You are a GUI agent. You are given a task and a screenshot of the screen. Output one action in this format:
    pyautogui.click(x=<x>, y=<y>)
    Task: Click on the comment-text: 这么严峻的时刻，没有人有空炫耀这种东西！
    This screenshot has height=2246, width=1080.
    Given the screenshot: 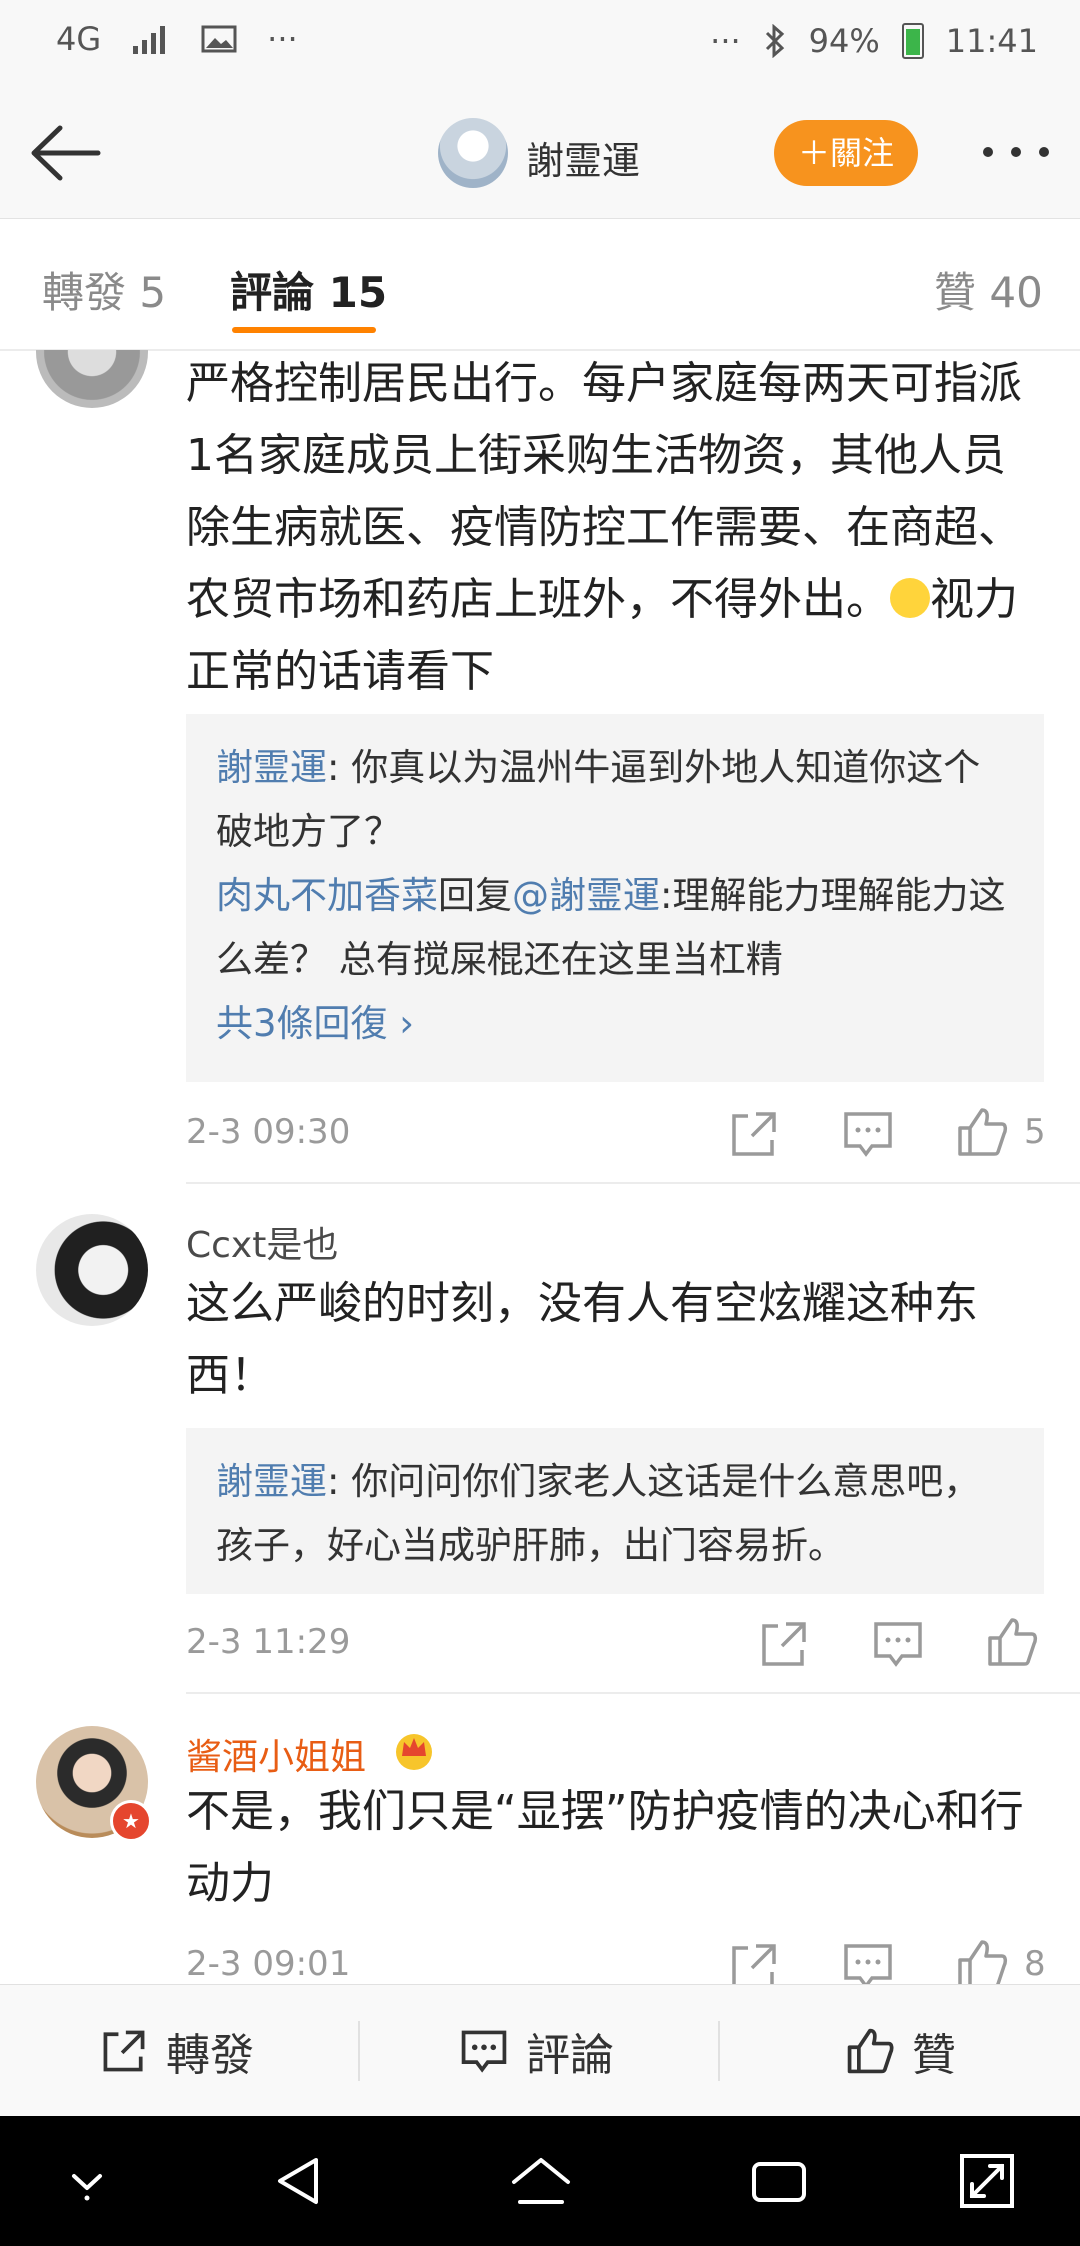 What is the action you would take?
    pyautogui.click(x=582, y=1339)
    